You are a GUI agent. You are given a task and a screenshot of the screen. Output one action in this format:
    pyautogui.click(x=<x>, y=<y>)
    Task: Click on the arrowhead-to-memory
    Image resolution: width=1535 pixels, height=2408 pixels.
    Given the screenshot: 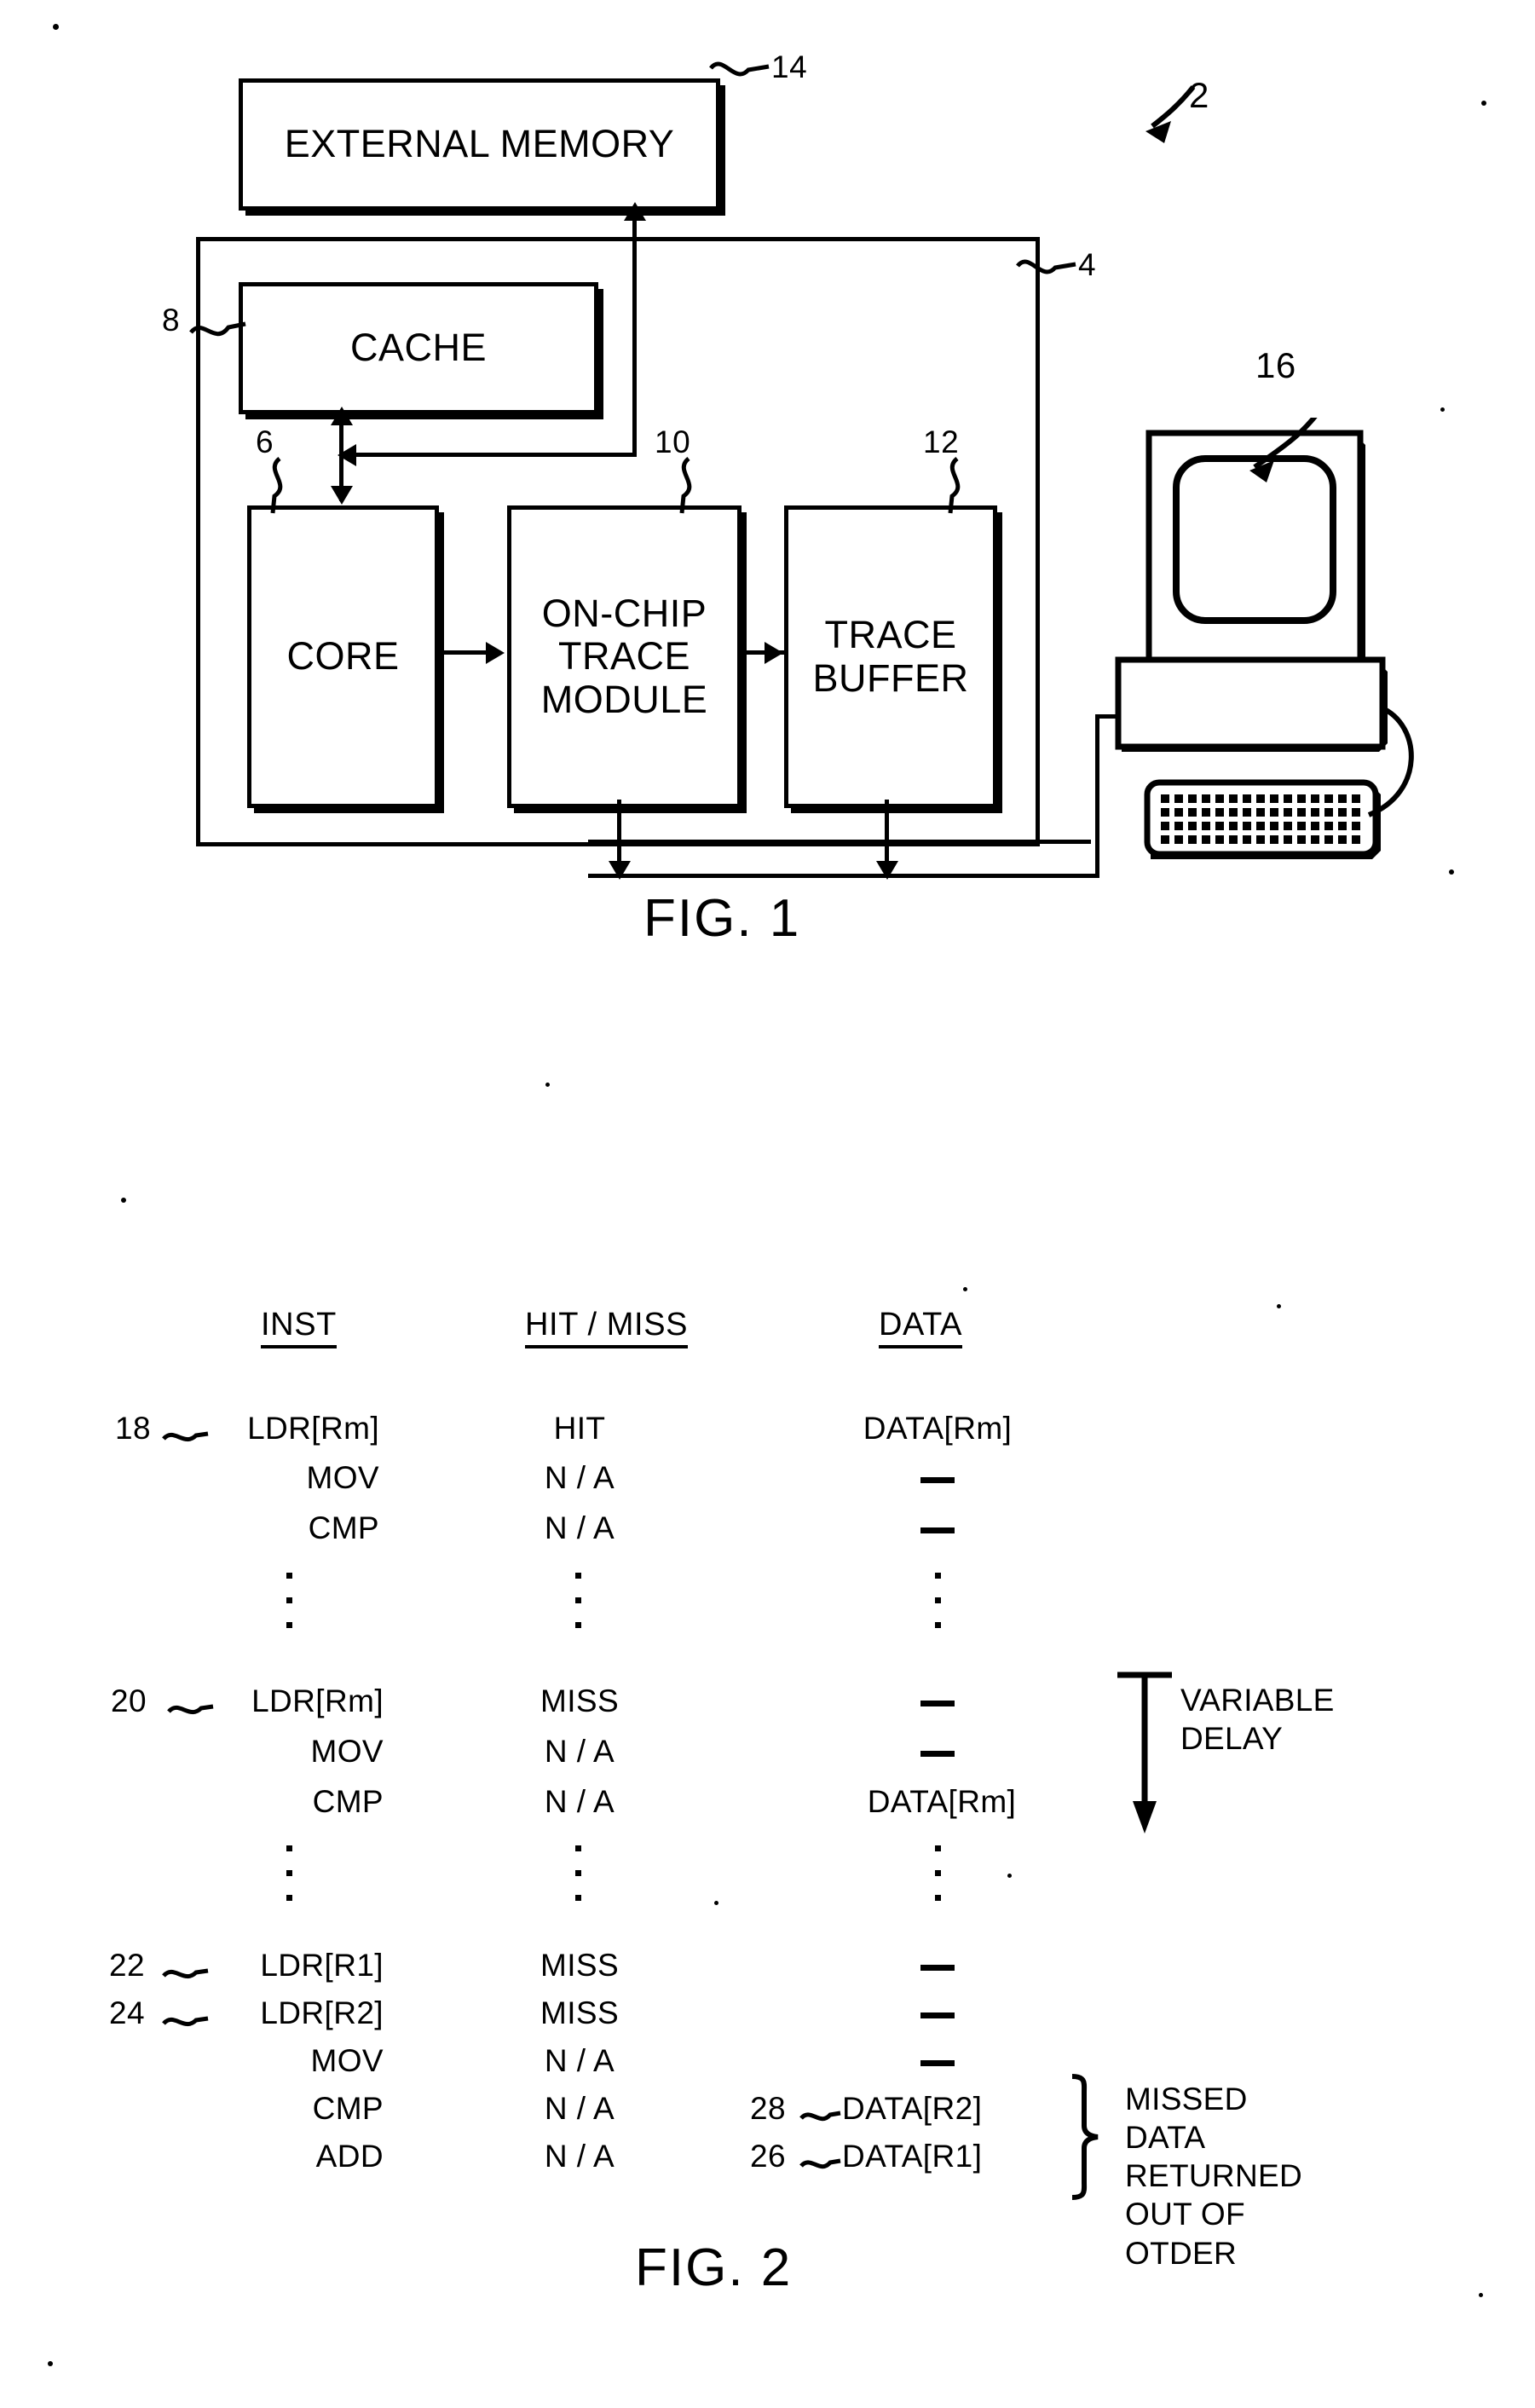 What is the action you would take?
    pyautogui.click(x=635, y=211)
    